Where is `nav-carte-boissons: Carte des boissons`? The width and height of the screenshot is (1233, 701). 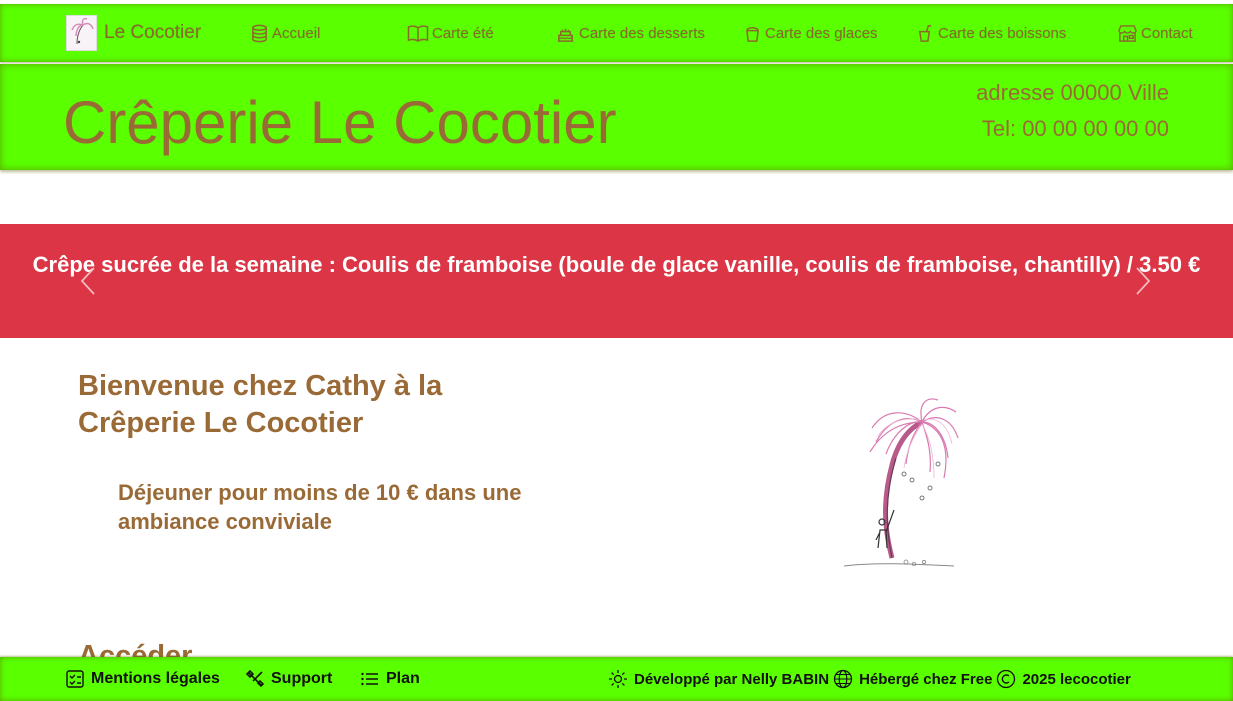
nav-carte-boissons: Carte des boissons is located at coordinates (991, 33).